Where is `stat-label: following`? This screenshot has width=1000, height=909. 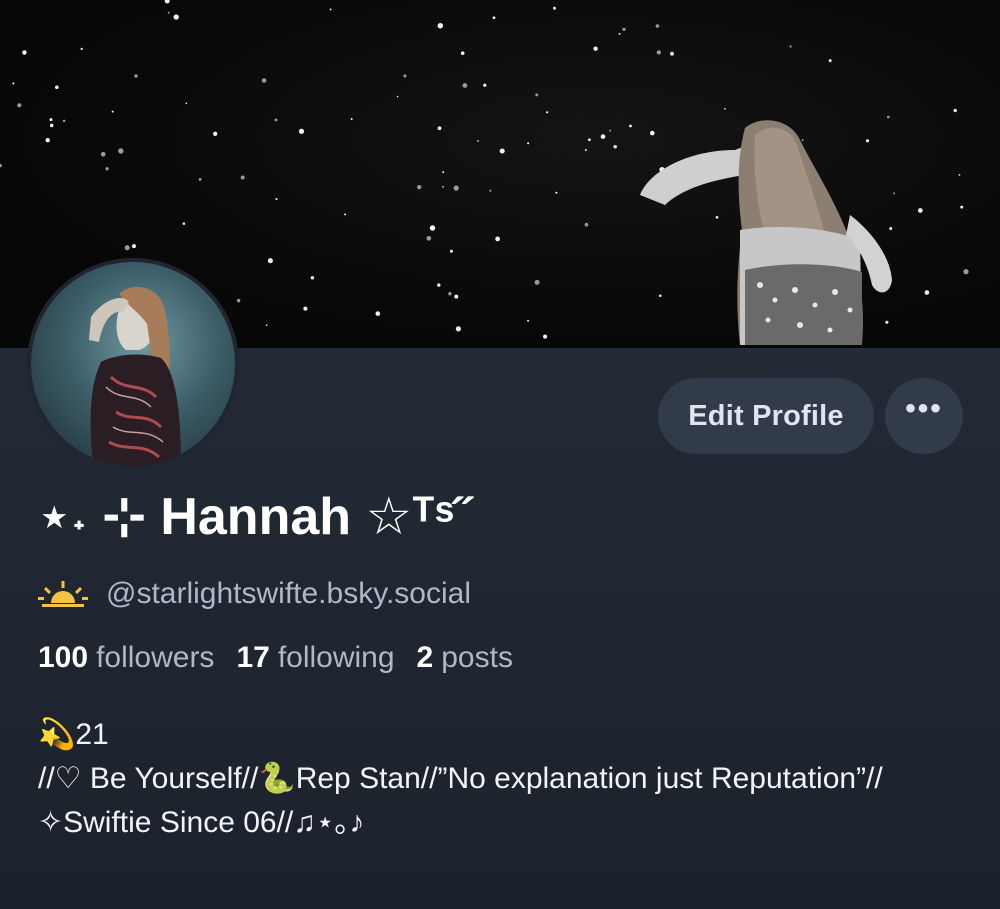 stat-label: following is located at coordinates (336, 657).